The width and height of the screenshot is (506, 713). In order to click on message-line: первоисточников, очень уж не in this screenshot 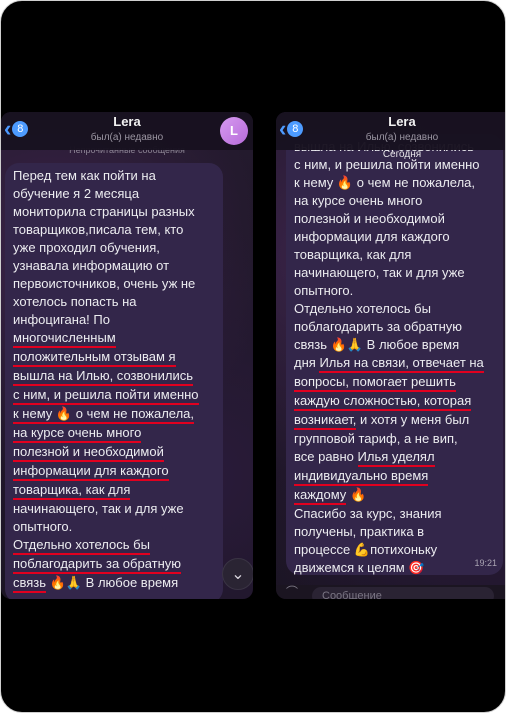, I will do `click(104, 283)`.